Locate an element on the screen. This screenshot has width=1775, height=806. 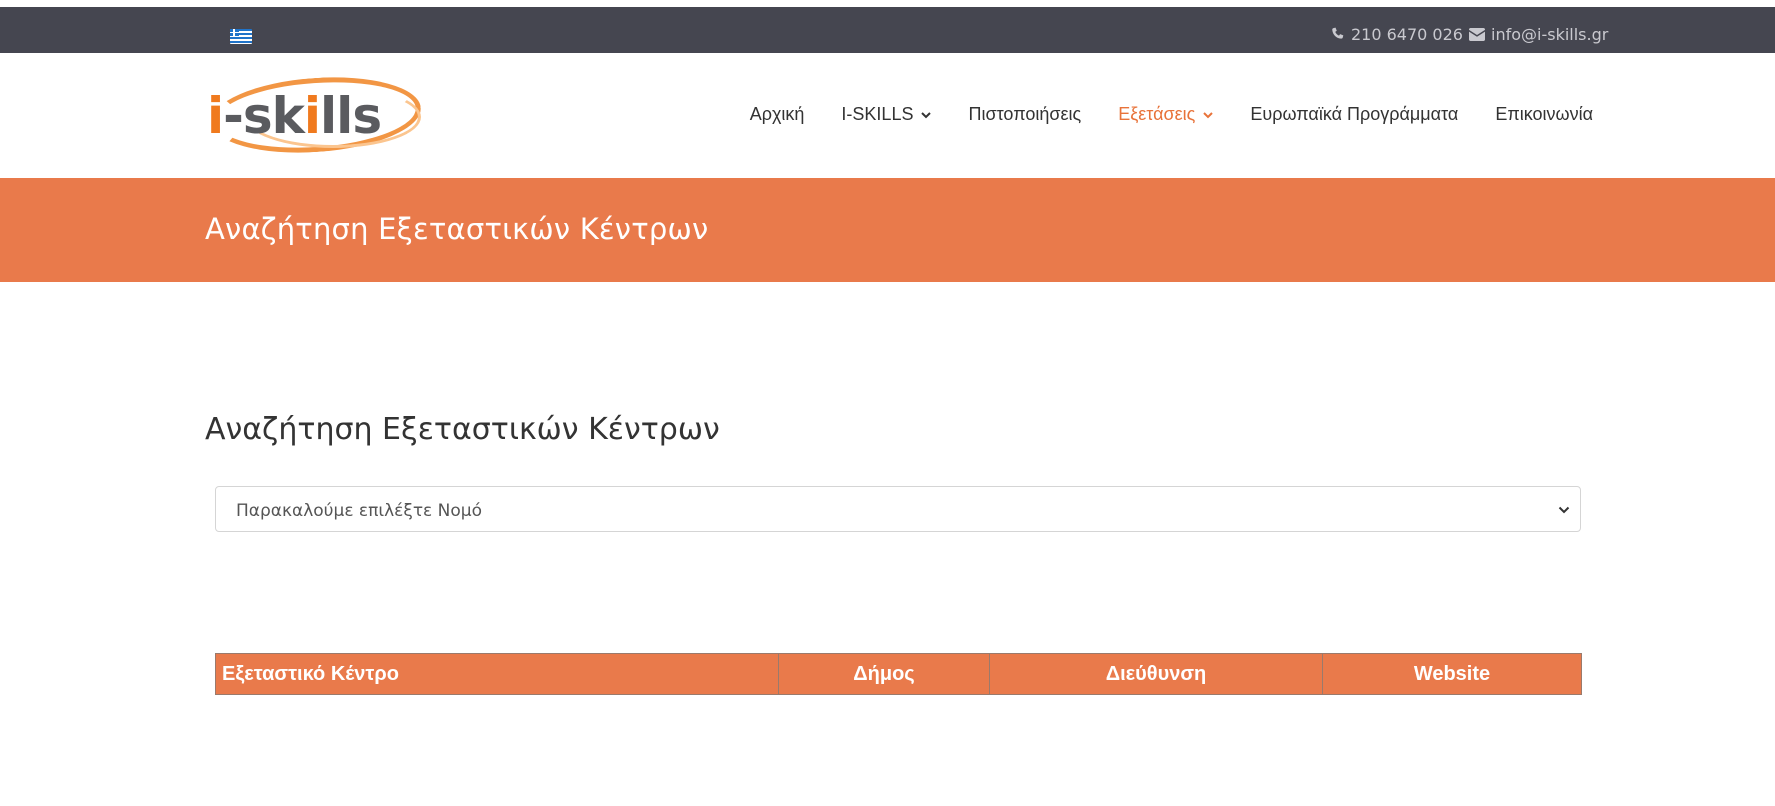
nav-item-certifications: Πιστοποιήσεις is located at coordinates (1024, 114).